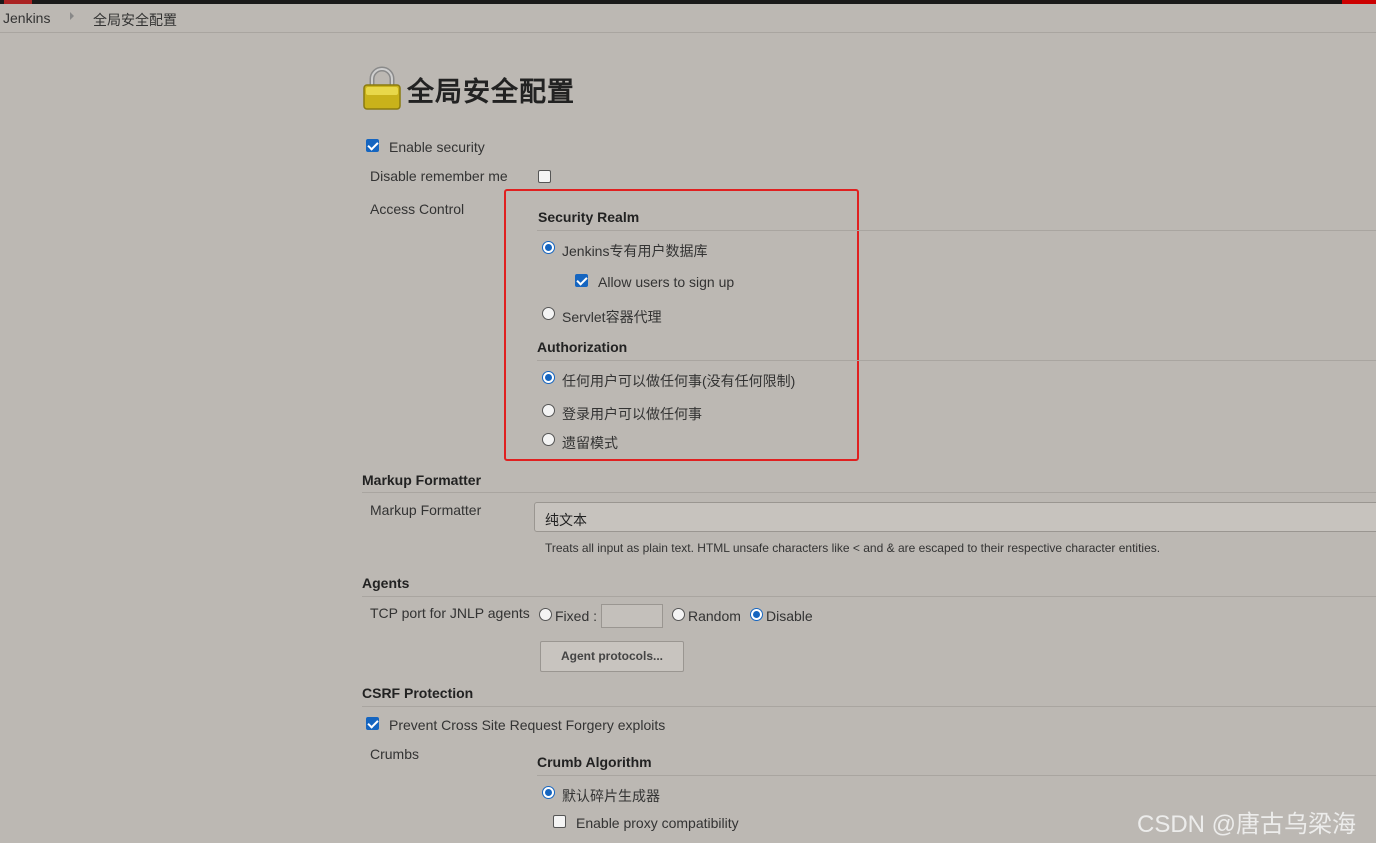 The width and height of the screenshot is (1376, 843). Describe the element at coordinates (635, 251) in the screenshot. I see `realm-jenkins-db-label: Jenkins专有用户数据库` at that location.